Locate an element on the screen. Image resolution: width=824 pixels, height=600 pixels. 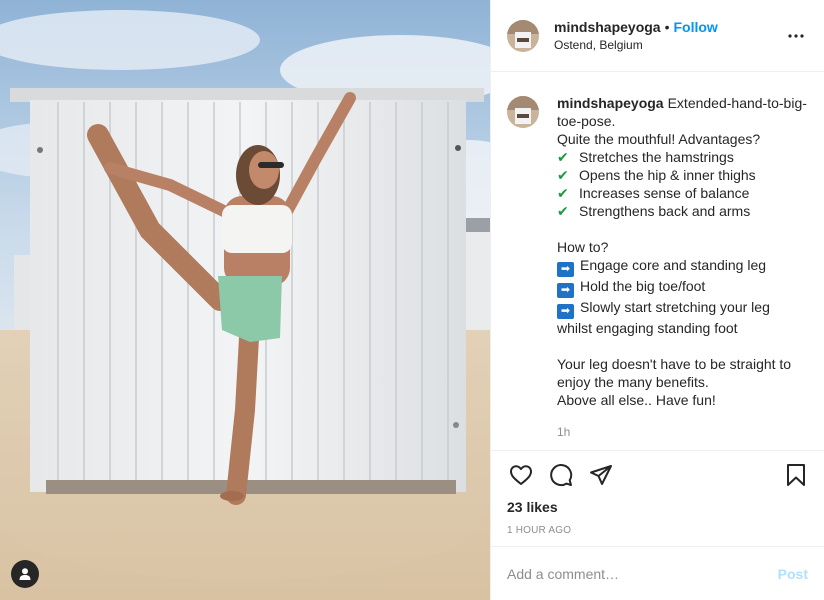
caption-avatar is located at coordinates (523, 112).